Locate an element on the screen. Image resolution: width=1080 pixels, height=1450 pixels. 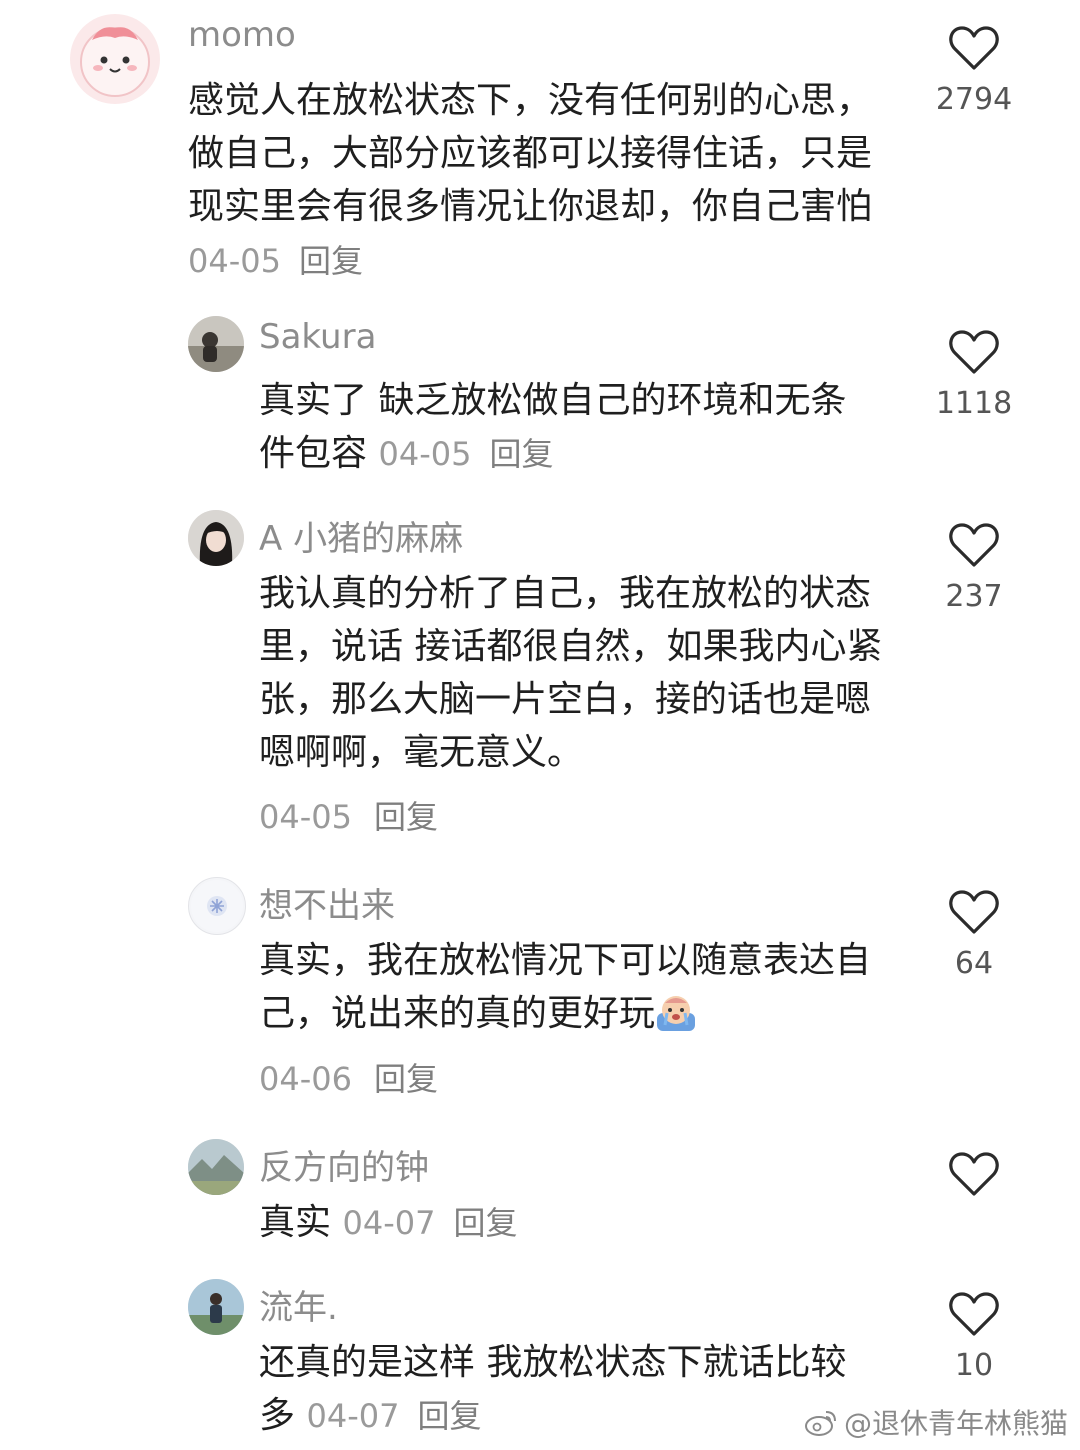
like-count: 10 is located at coordinates (974, 1365).